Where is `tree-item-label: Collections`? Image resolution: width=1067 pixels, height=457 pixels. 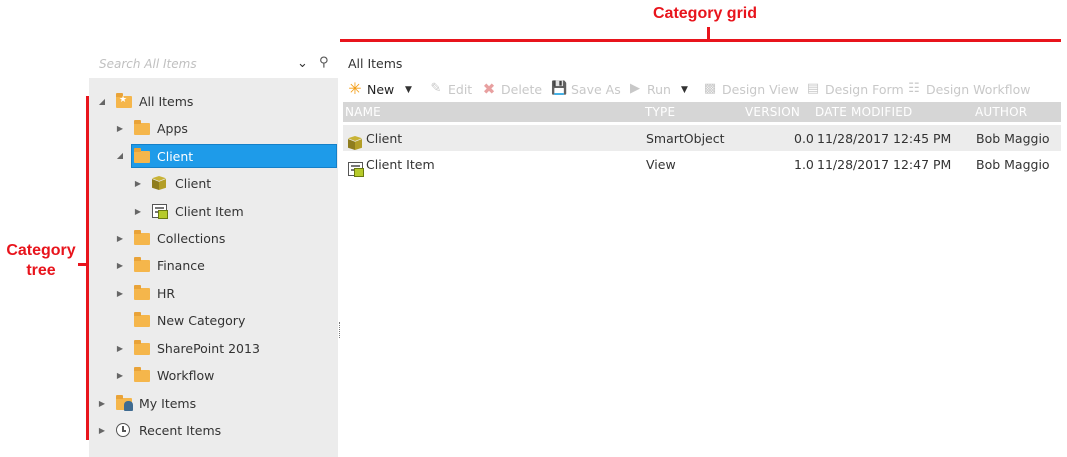 tree-item-label: Collections is located at coordinates (191, 238).